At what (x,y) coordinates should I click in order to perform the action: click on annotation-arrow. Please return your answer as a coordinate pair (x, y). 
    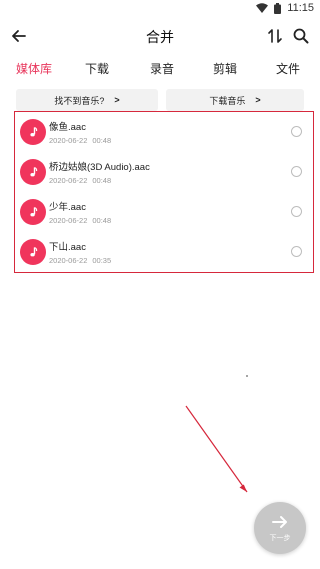
    Looking at the image, I should click on (216, 449).